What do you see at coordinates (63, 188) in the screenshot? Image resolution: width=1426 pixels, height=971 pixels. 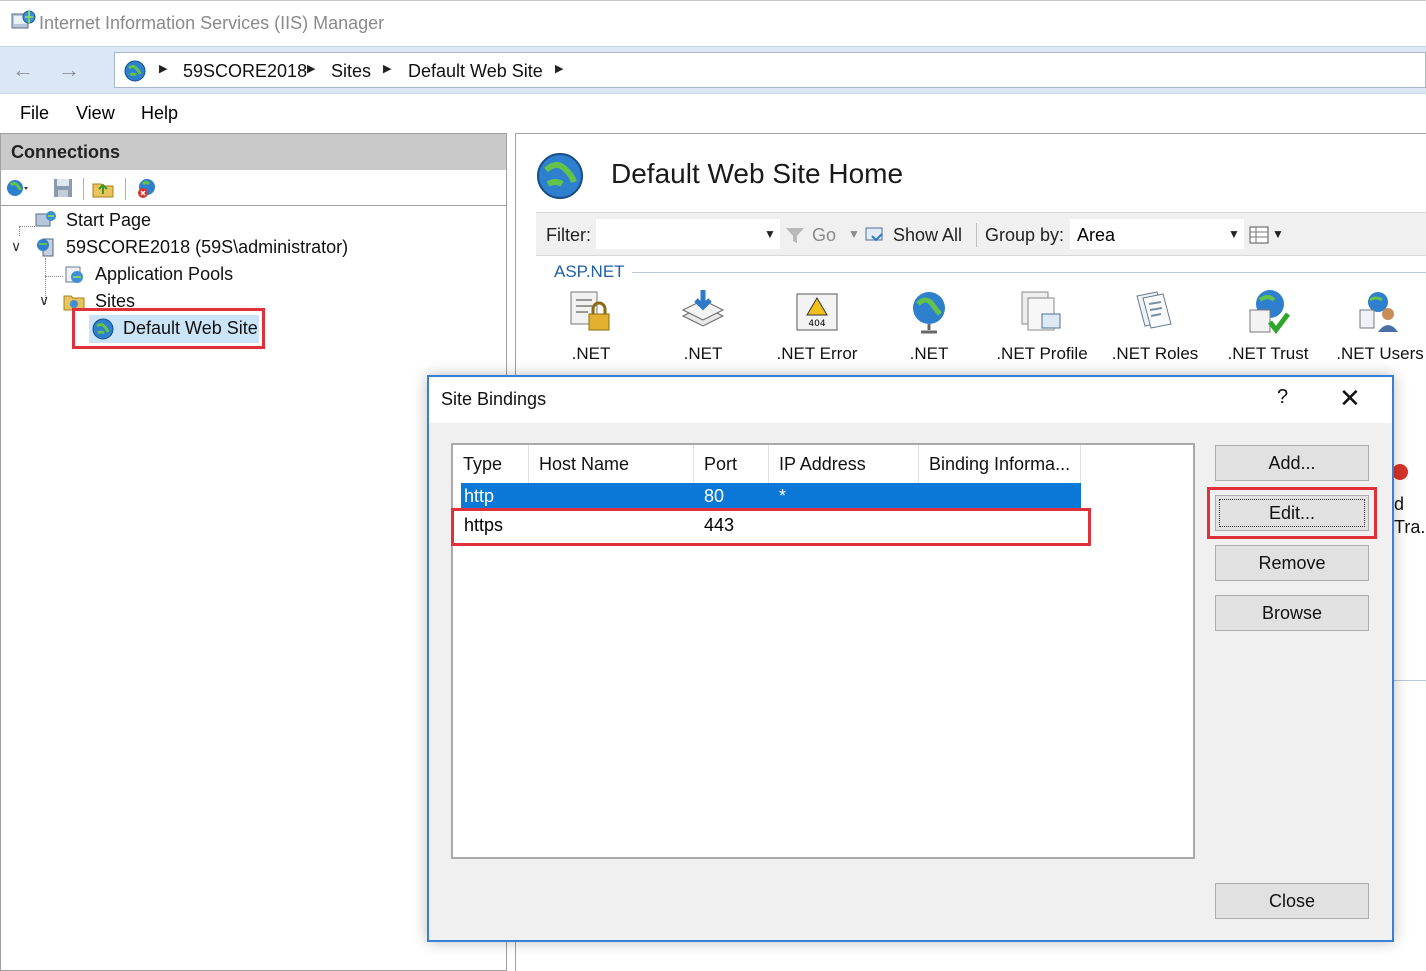 I see `save-icon` at bounding box center [63, 188].